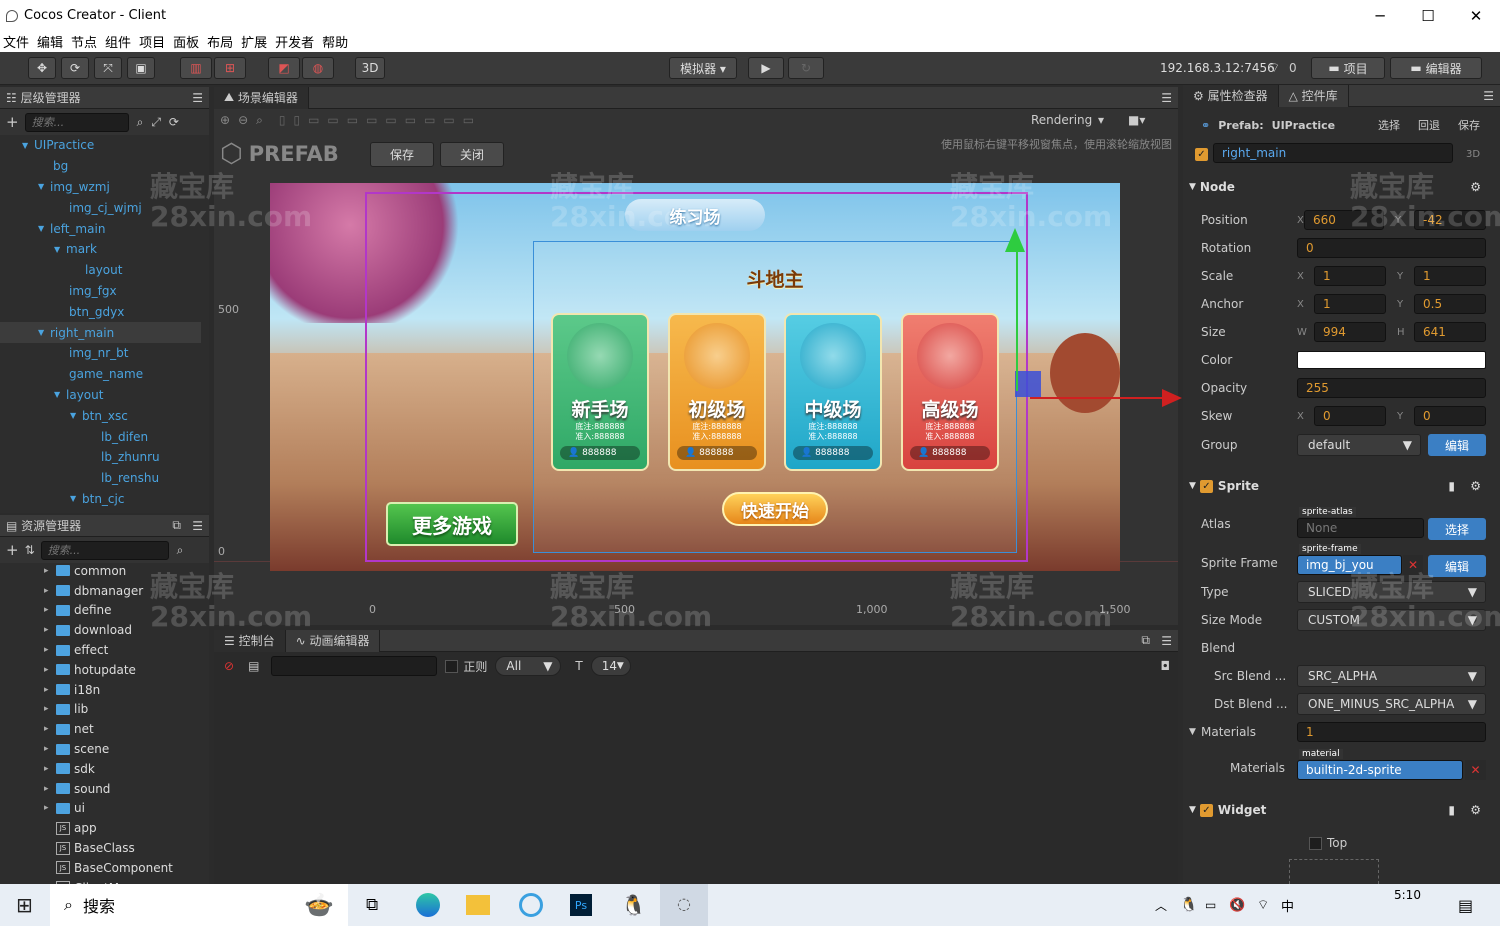 The height and width of the screenshot is (926, 1500). I want to click on anchor-y-input: 0.5, so click(1450, 304).